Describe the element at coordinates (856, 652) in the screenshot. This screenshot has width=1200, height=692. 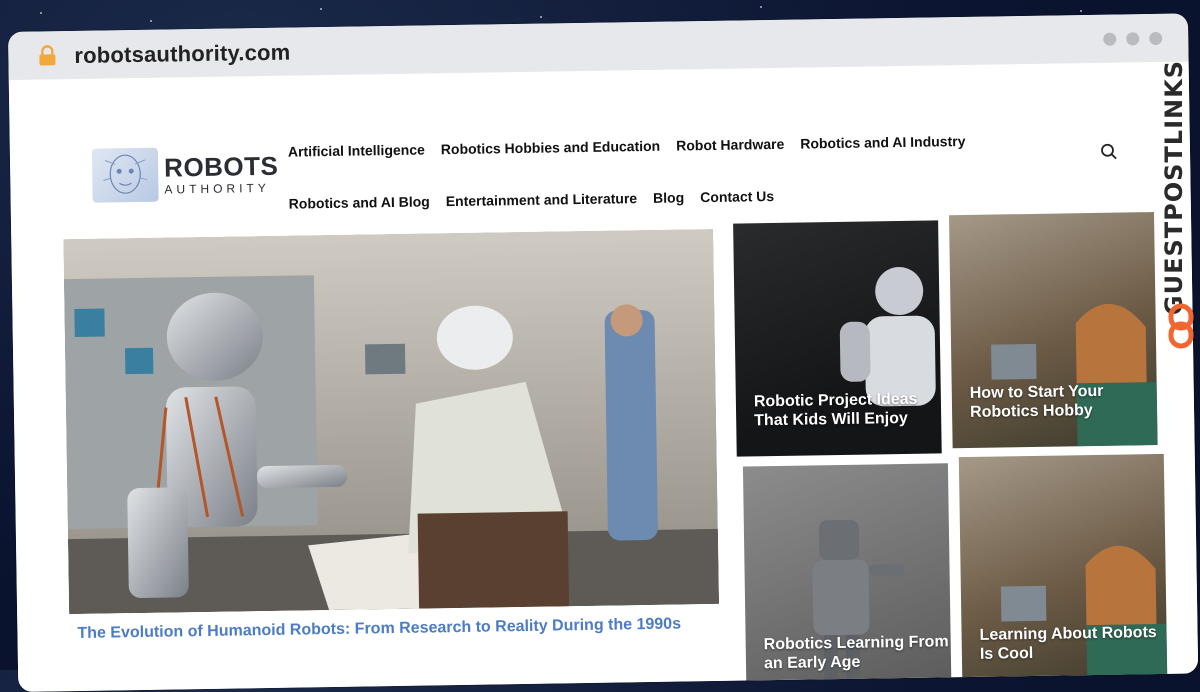
I see `card-title-3: Robotics Learning From an Early Age` at that location.